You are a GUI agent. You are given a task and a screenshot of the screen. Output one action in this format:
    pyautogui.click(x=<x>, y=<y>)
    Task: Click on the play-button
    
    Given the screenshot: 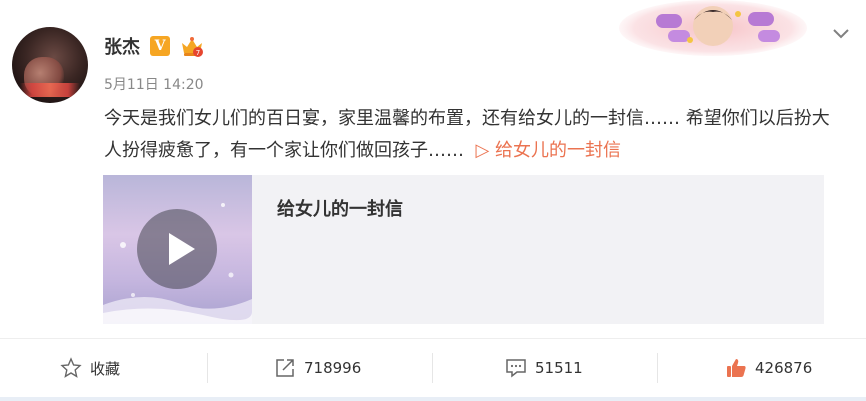 What is the action you would take?
    pyautogui.click(x=177, y=249)
    